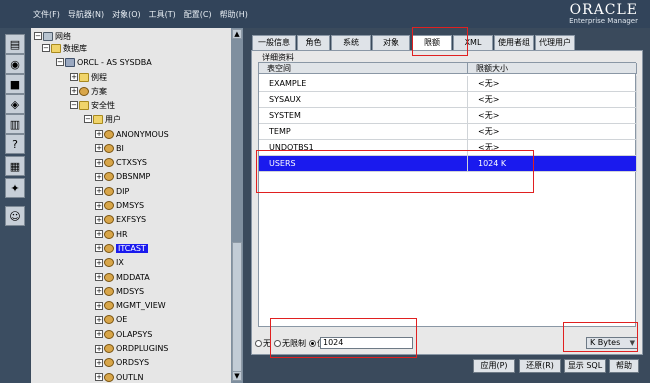  Describe the element at coordinates (15, 188) in the screenshot. I see `network-icon: ✦` at that location.